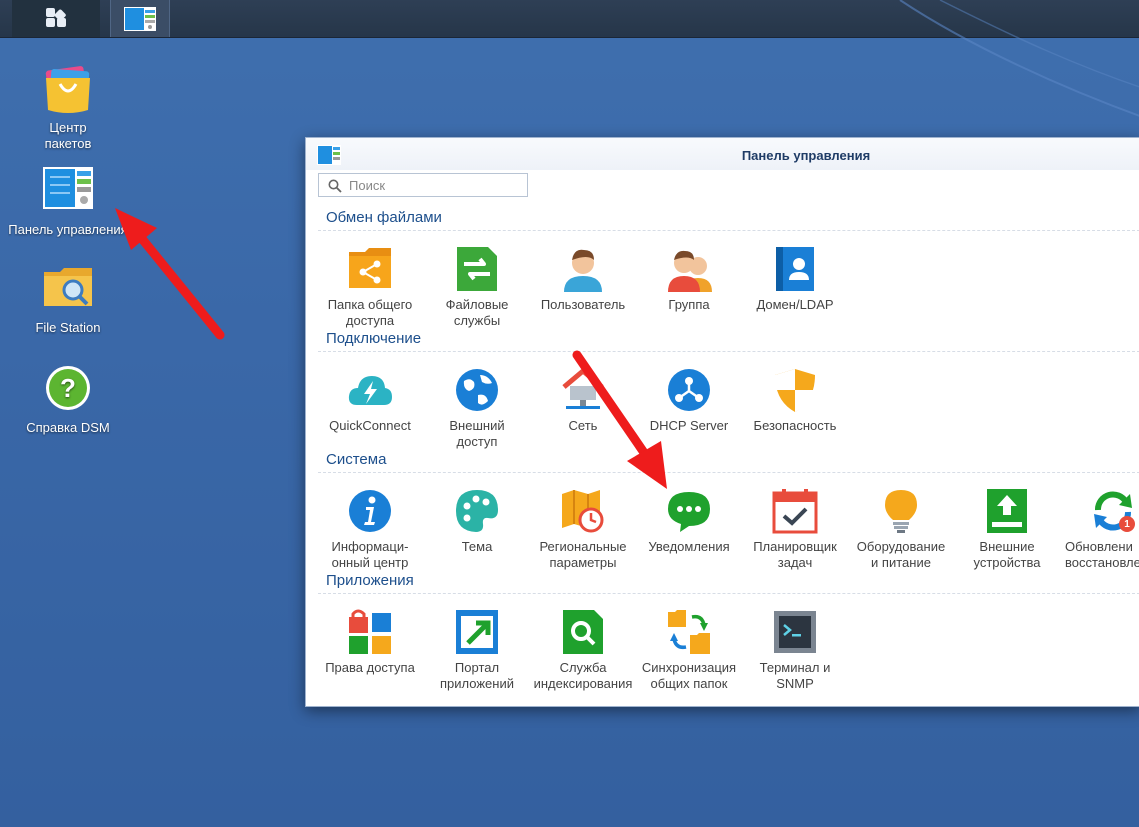 The height and width of the screenshot is (827, 1139). I want to click on item-quickconnect: QuickConnect, so click(370, 400).